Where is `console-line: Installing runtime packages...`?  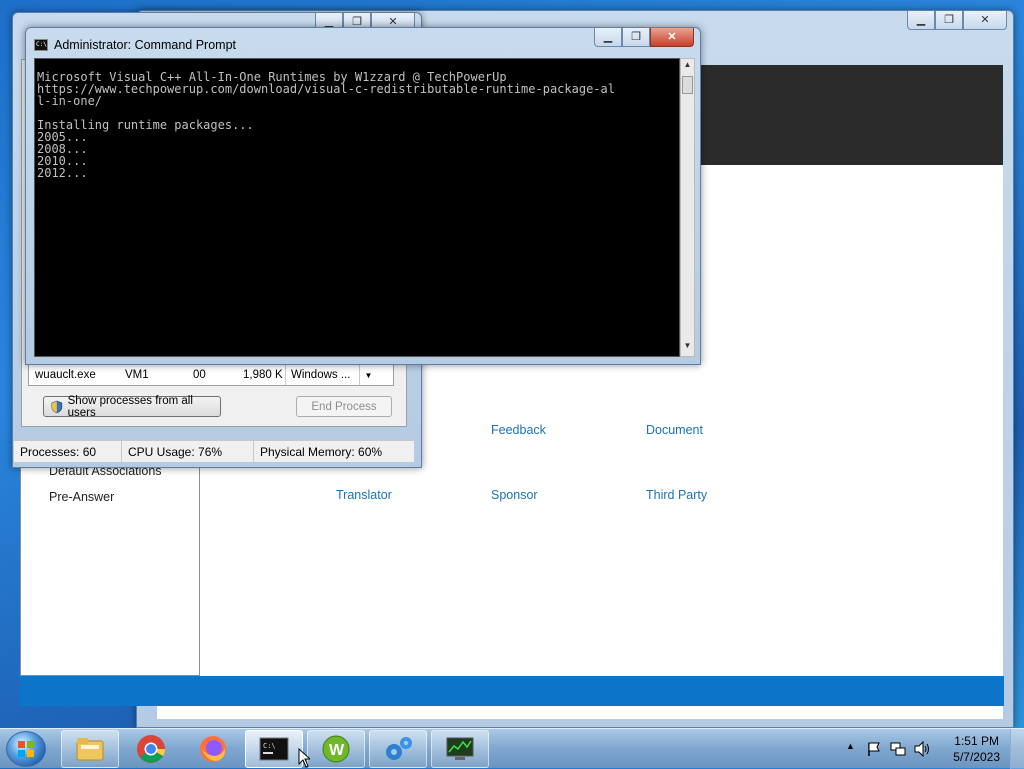 console-line: Installing runtime packages... is located at coordinates (145, 125).